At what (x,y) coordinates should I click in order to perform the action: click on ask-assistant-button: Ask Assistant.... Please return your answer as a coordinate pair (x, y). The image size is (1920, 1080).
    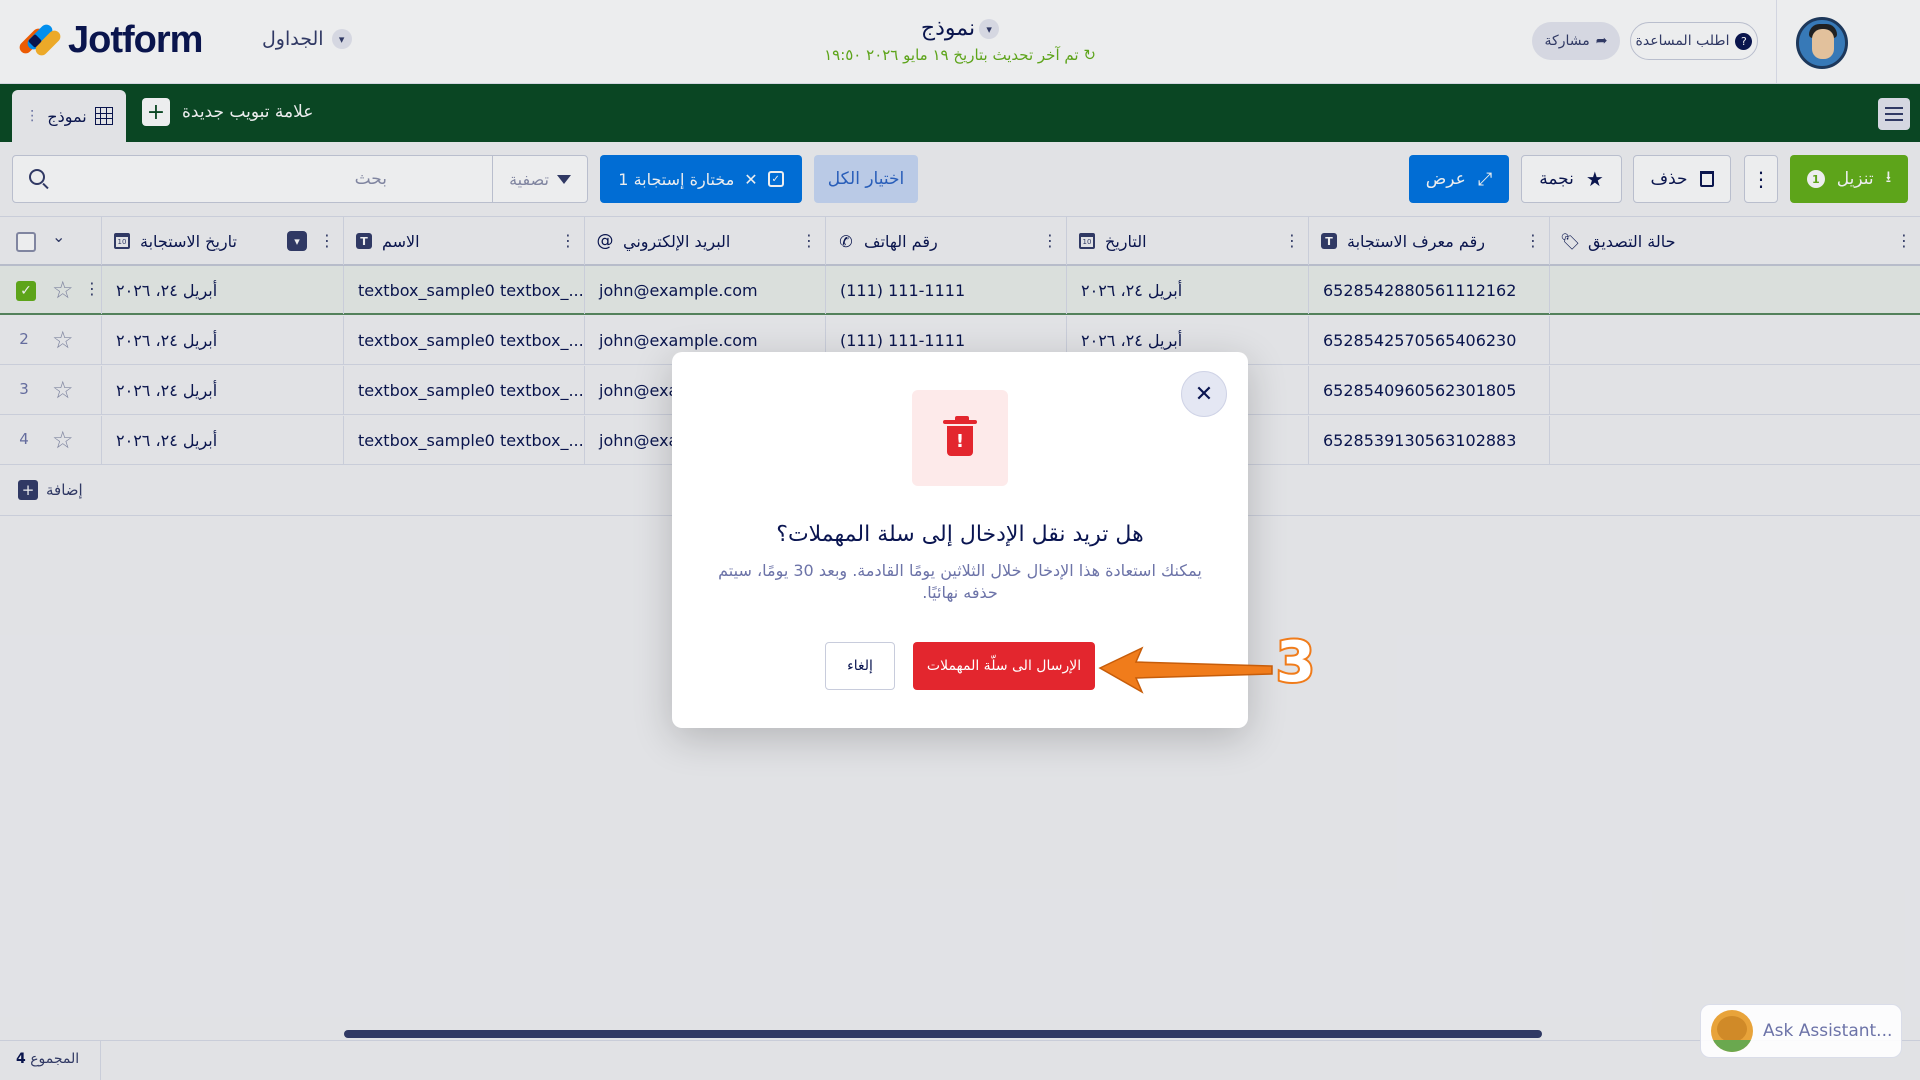
    Looking at the image, I should click on (1801, 1031).